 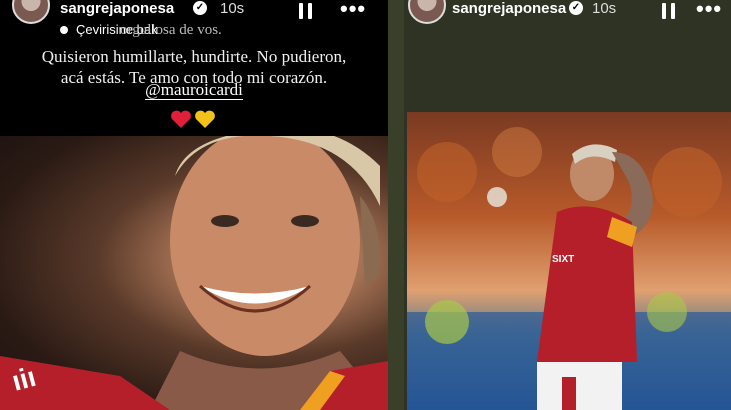 I want to click on hearts-emoji, so click(x=194, y=121).